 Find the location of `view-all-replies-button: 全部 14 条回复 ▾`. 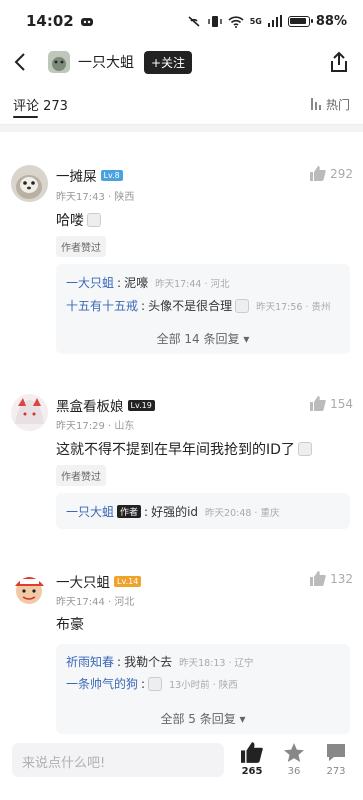

view-all-replies-button: 全部 14 条回复 ▾ is located at coordinates (203, 338).